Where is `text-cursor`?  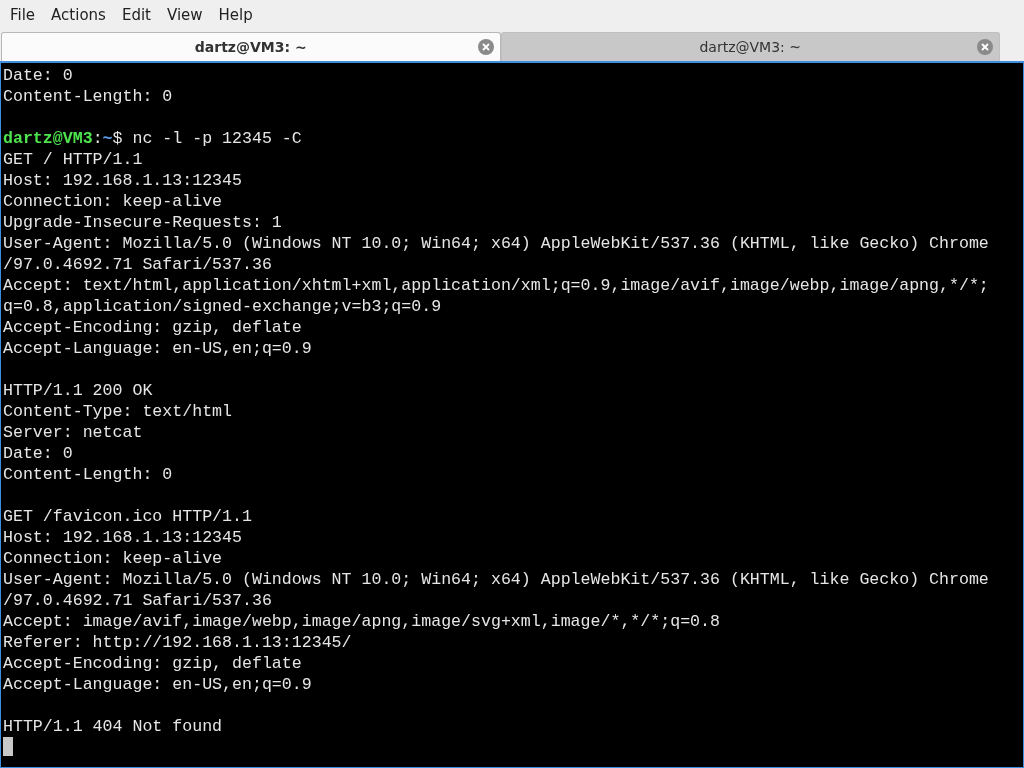
text-cursor is located at coordinates (8, 746).